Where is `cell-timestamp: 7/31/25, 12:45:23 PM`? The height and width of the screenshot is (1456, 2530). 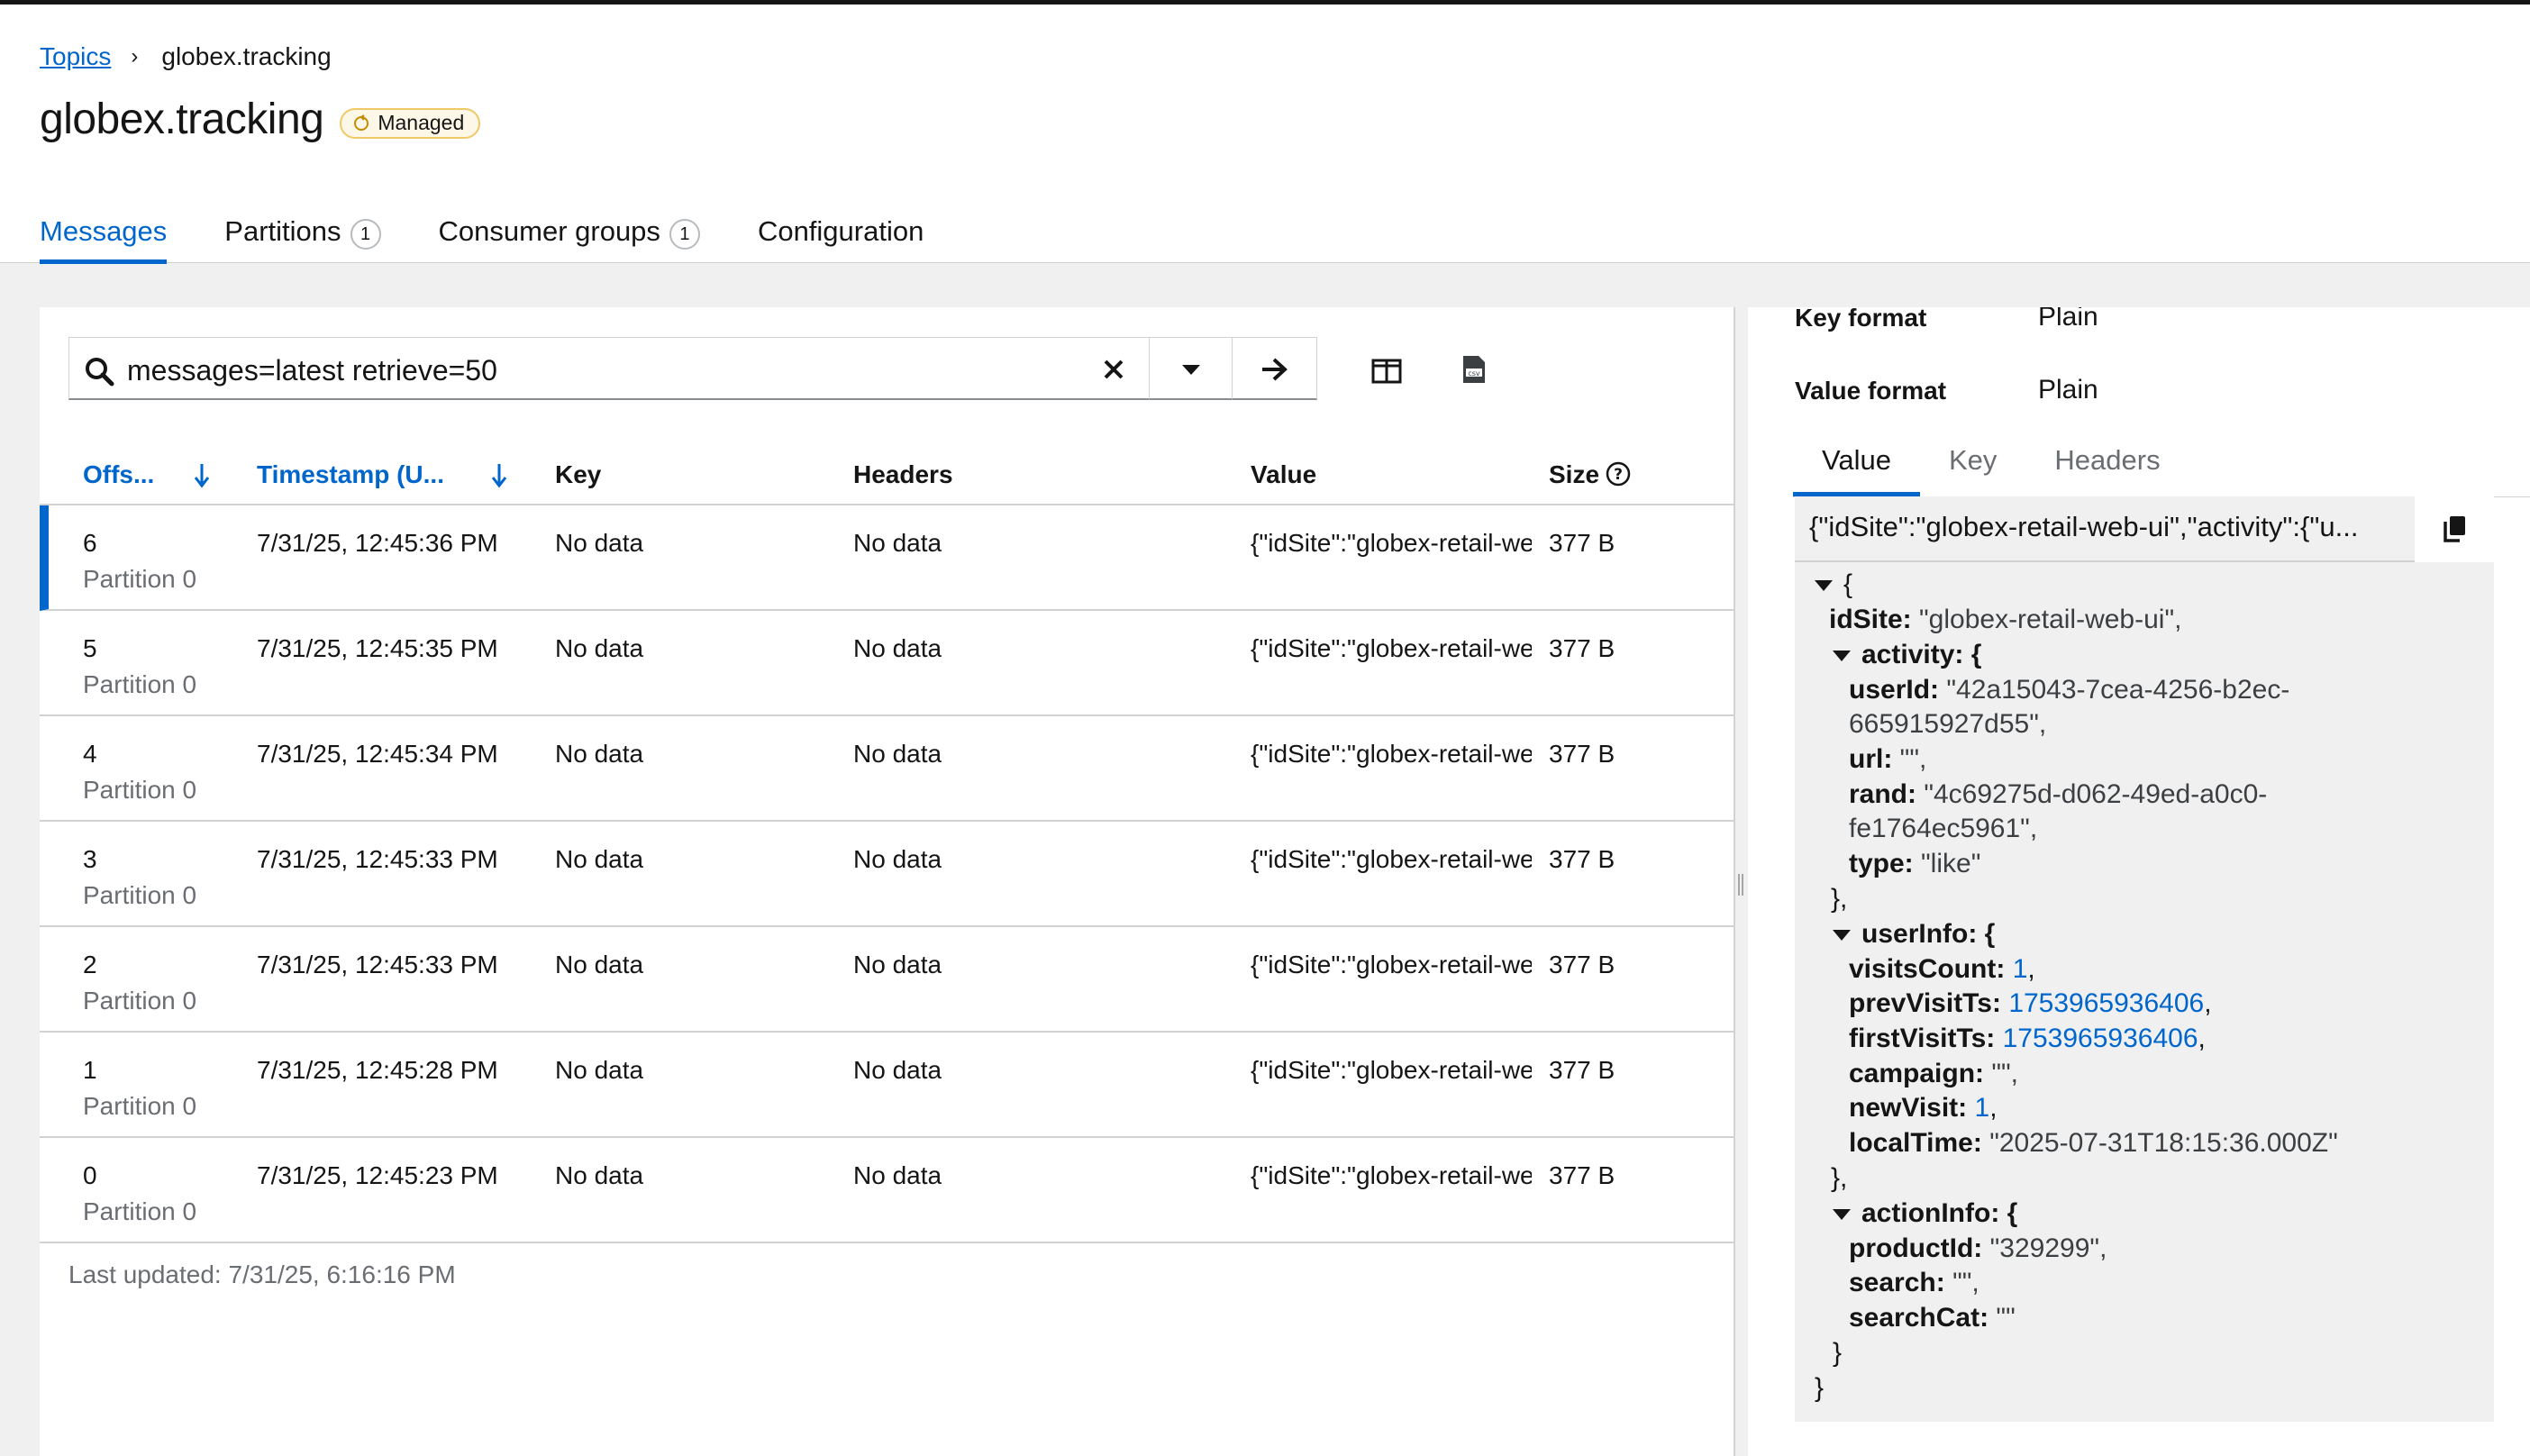
cell-timestamp: 7/31/25, 12:45:23 PM is located at coordinates (377, 1175).